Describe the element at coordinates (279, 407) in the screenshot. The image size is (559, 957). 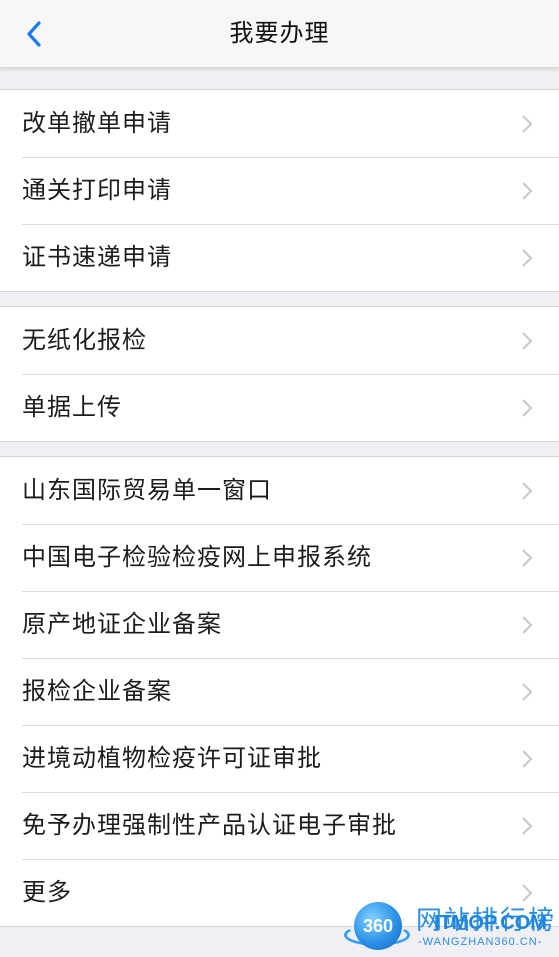
I see `menu-item-document-upload: 单据上传` at that location.